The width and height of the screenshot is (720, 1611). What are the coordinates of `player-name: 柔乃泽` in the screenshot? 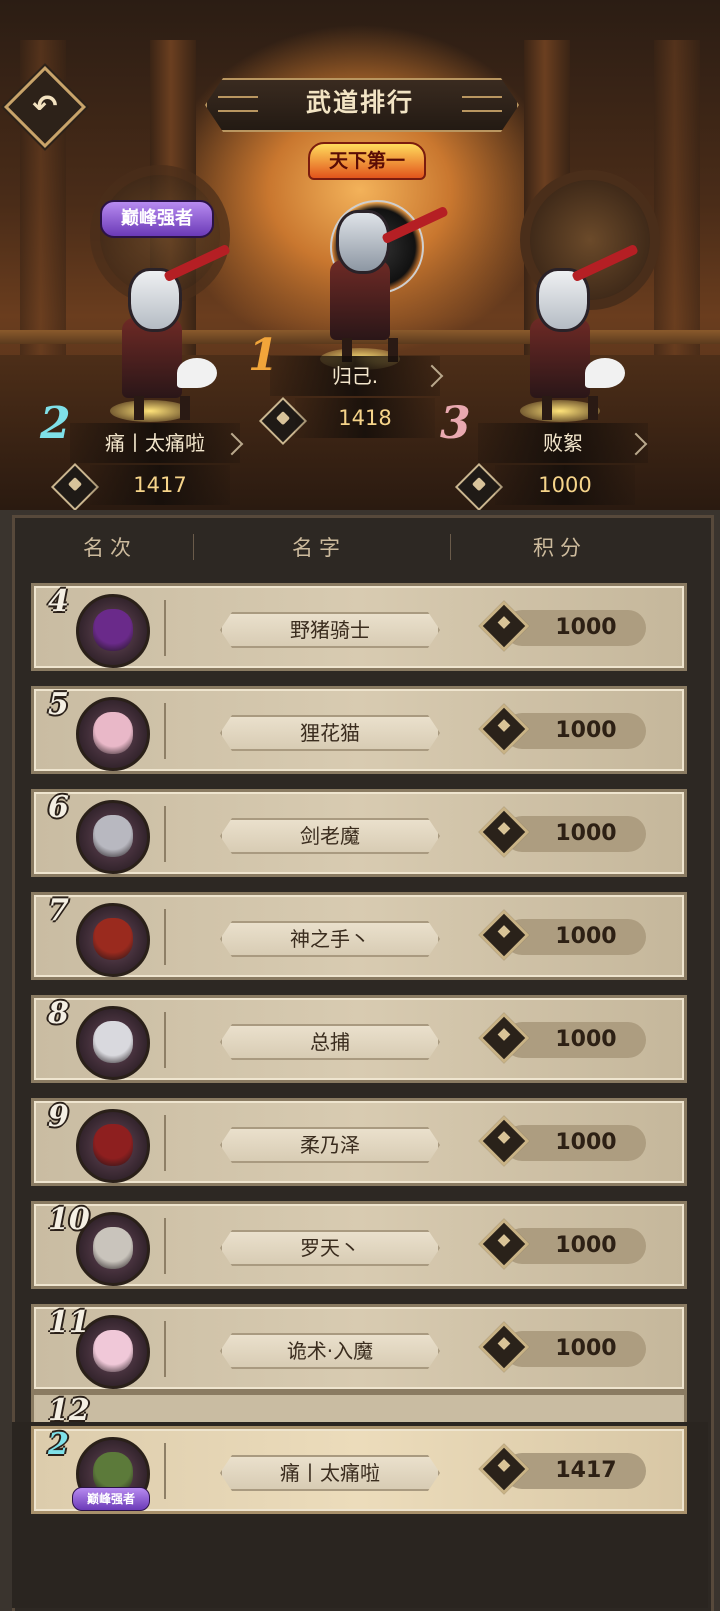 It's located at (330, 1145).